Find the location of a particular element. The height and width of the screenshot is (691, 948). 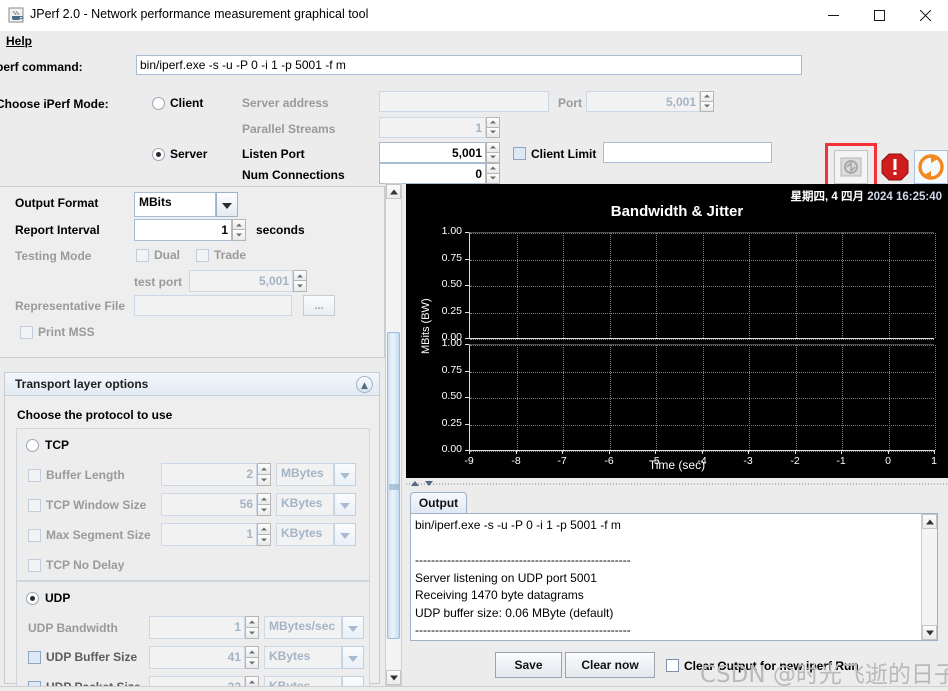

minimize-button is located at coordinates (833, 15).